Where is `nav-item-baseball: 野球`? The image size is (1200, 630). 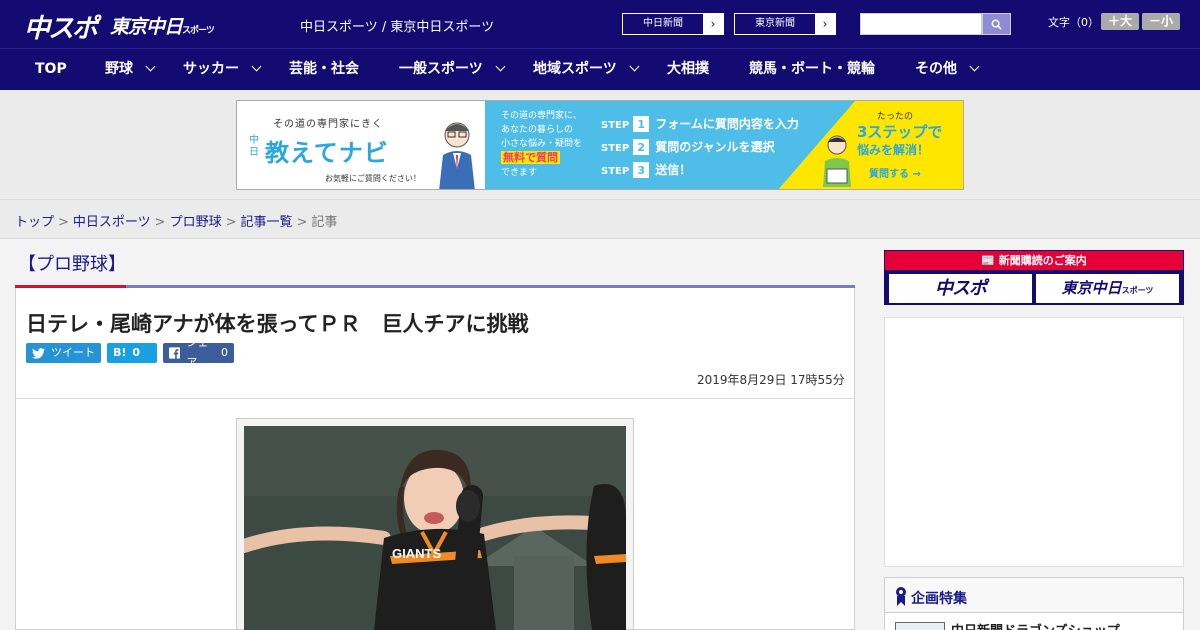 nav-item-baseball: 野球 is located at coordinates (130, 70).